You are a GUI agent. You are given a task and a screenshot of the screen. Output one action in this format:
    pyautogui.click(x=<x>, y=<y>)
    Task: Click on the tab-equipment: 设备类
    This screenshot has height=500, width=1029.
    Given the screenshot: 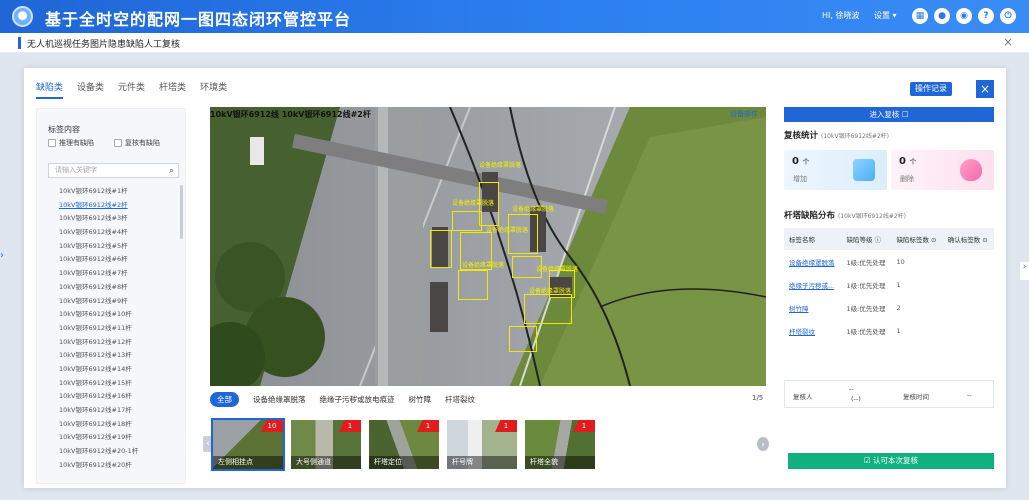 What is the action you would take?
    pyautogui.click(x=90, y=89)
    